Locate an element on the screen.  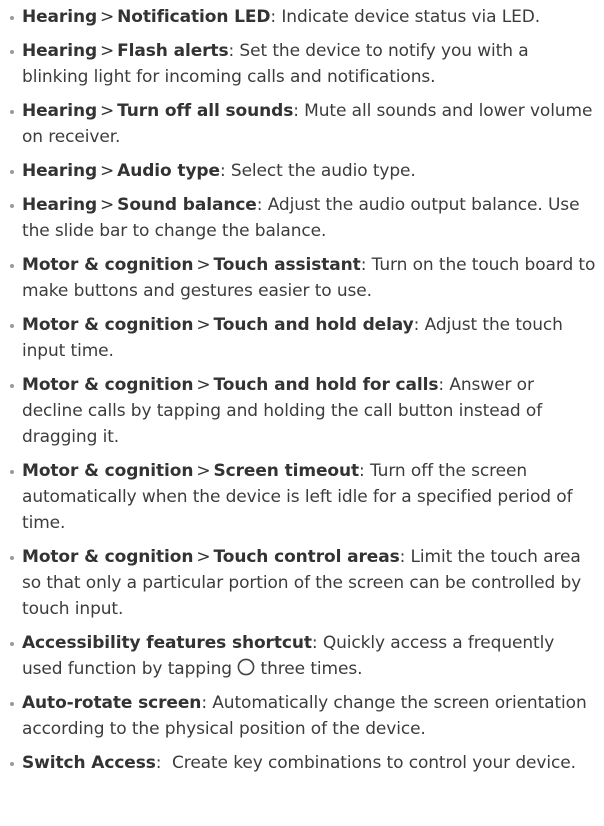
shortcut-title: Accessibility features shortcut is located at coordinates (167, 643).